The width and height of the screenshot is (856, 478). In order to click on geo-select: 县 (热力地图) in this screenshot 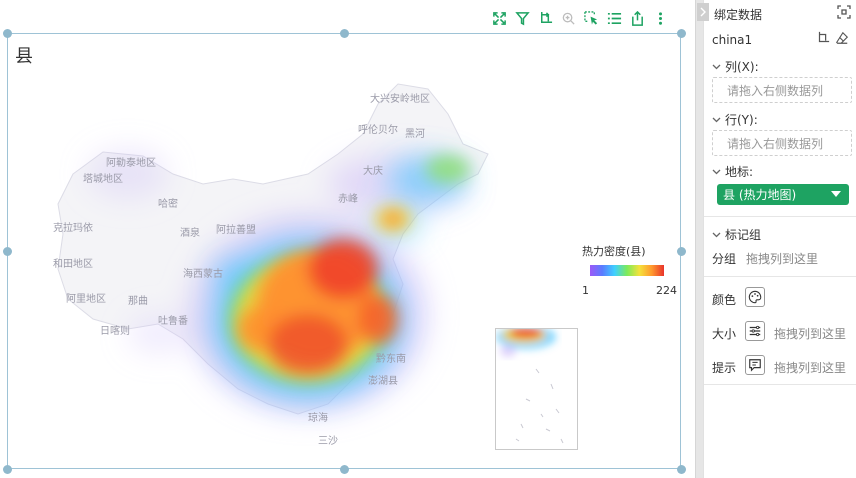, I will do `click(783, 194)`.